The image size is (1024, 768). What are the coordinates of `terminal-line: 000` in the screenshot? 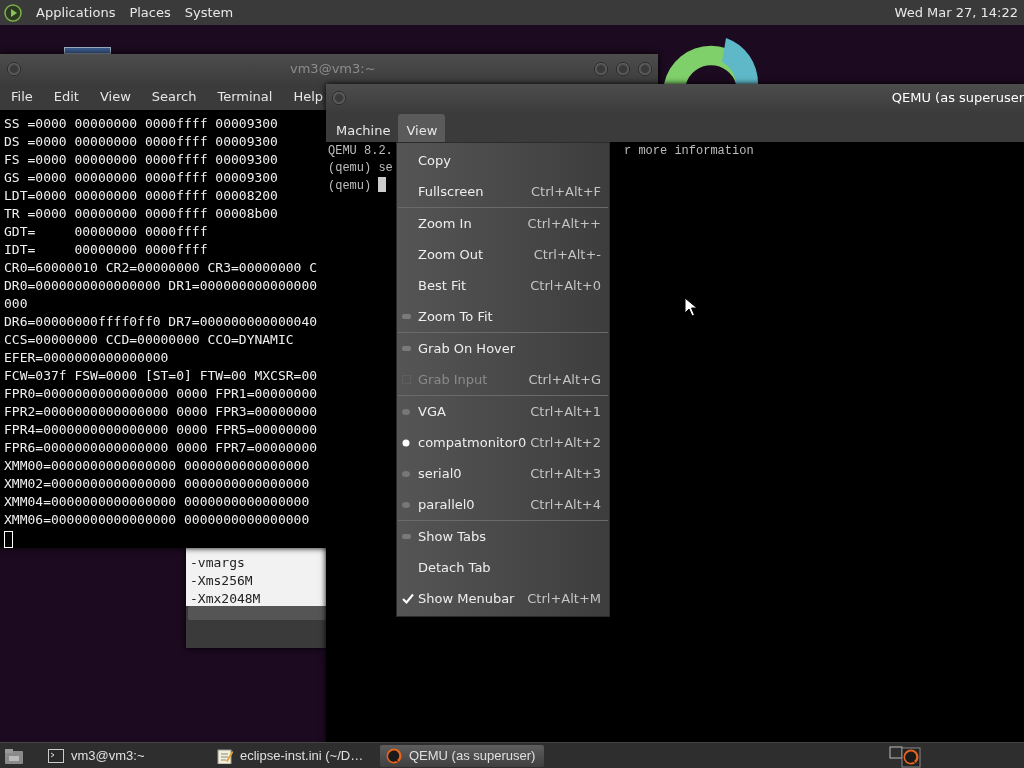 It's located at (16, 304).